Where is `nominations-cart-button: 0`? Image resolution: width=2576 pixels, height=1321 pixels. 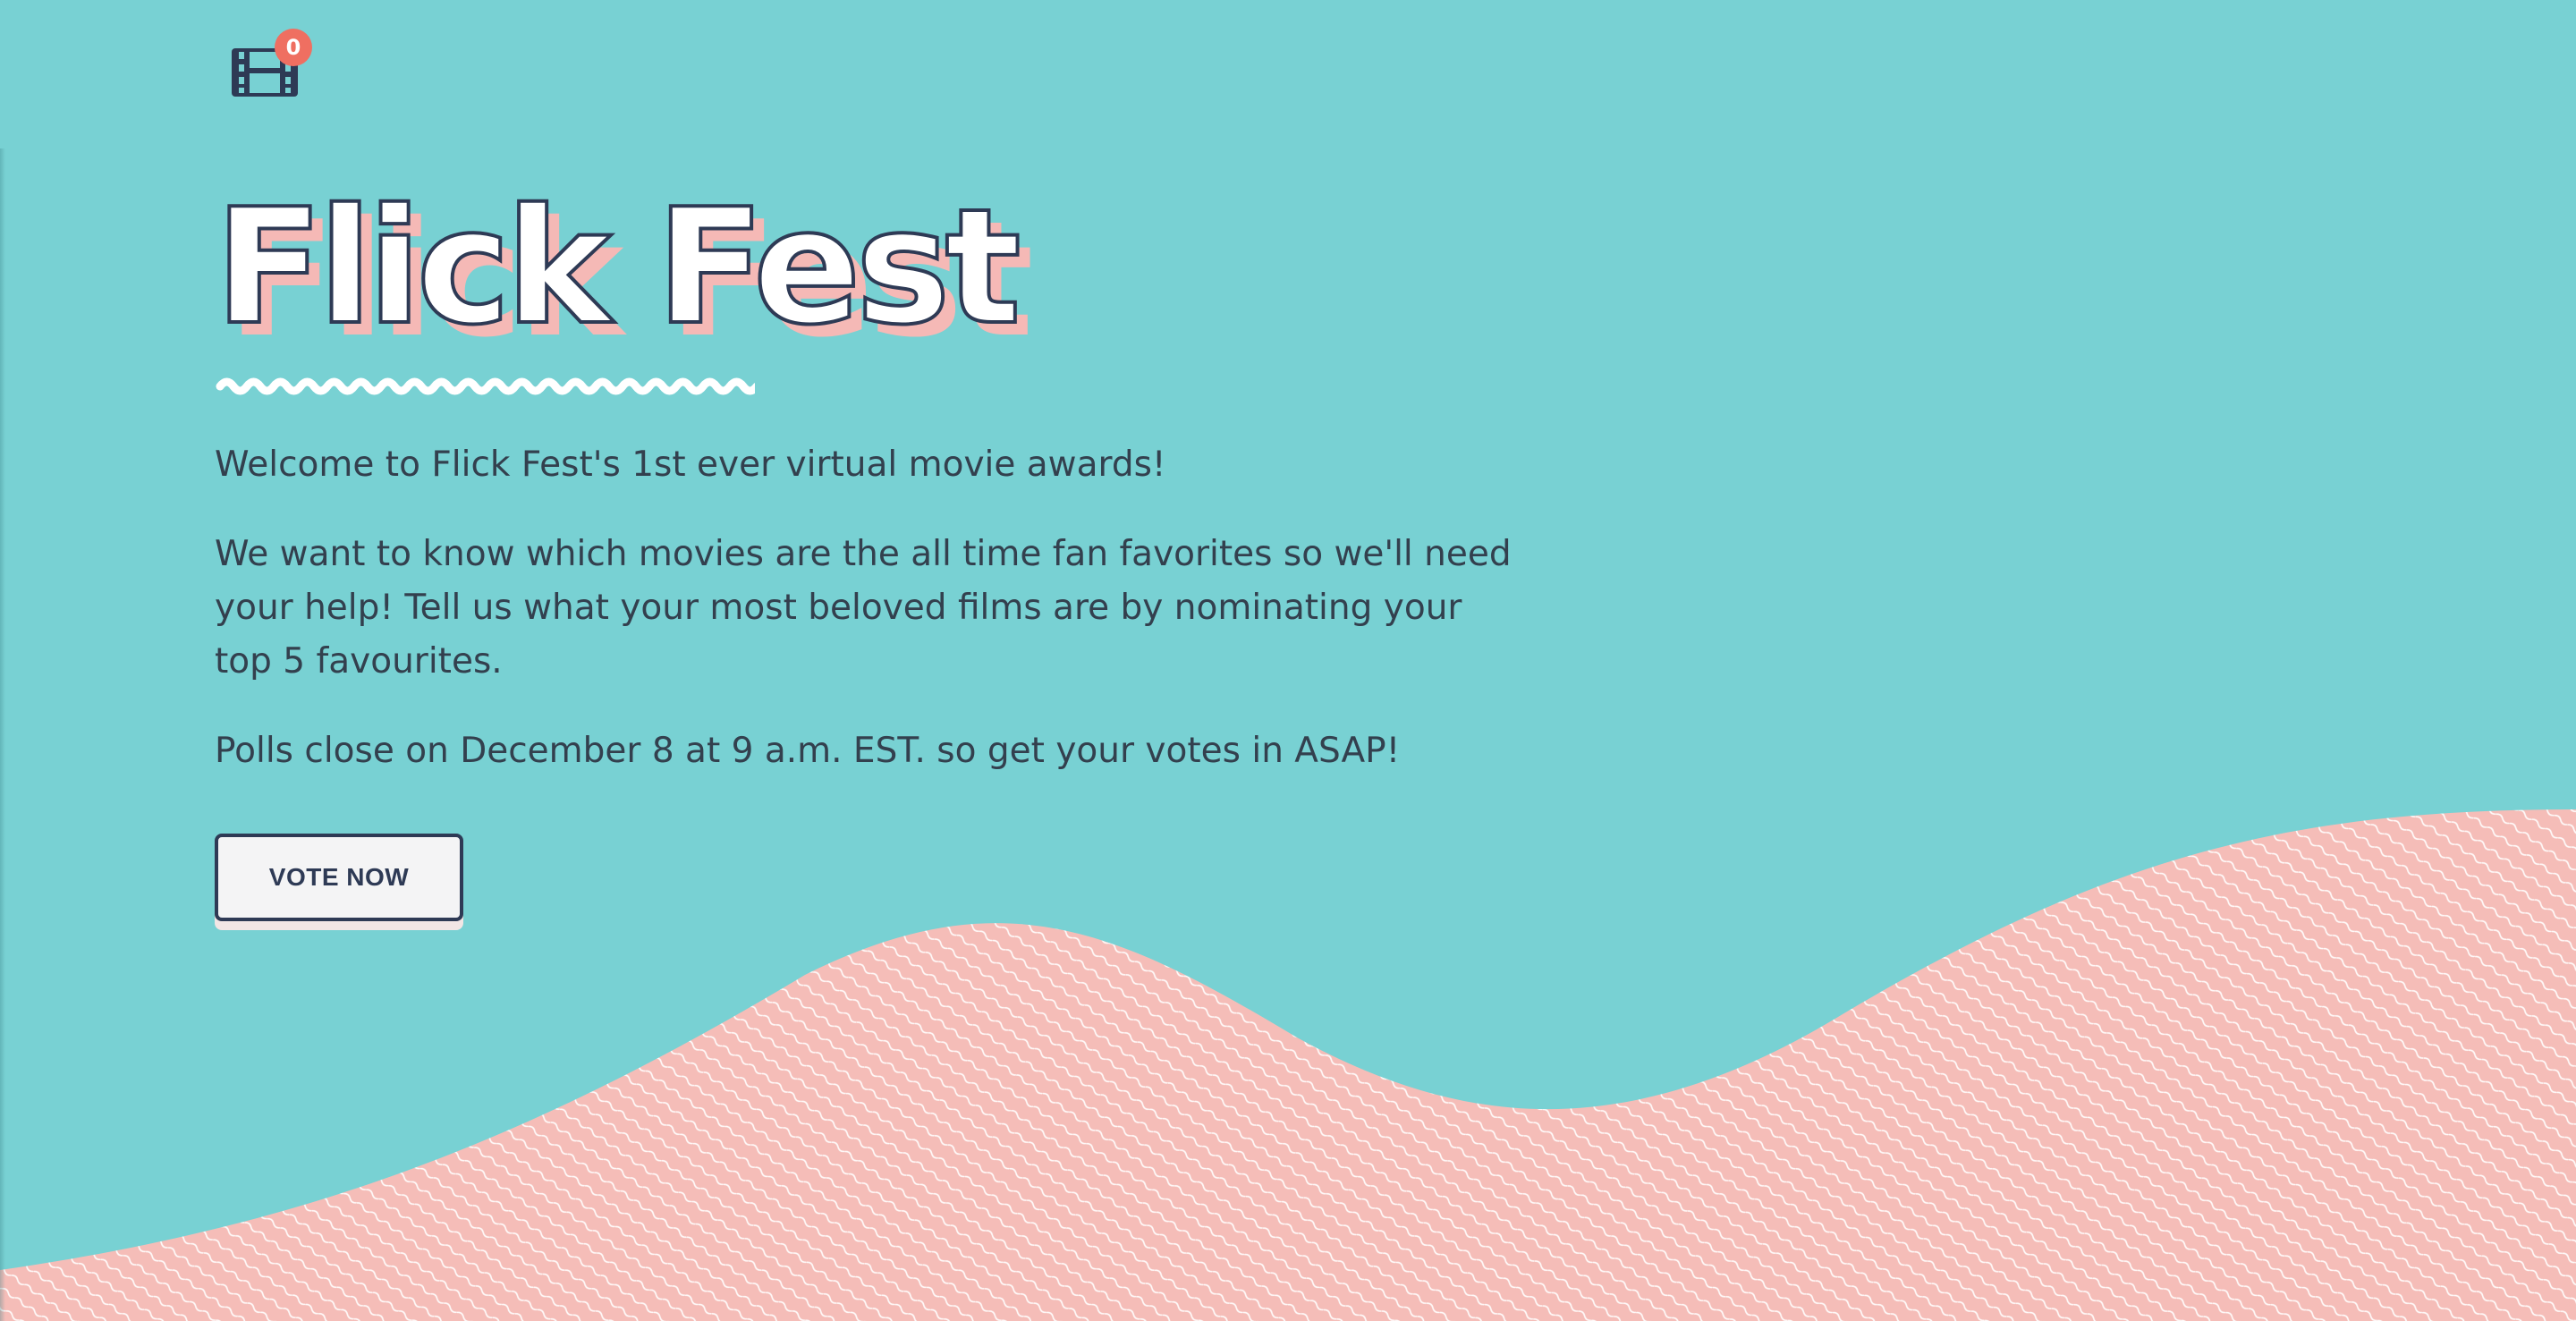
nominations-cart-button: 0 is located at coordinates (270, 66).